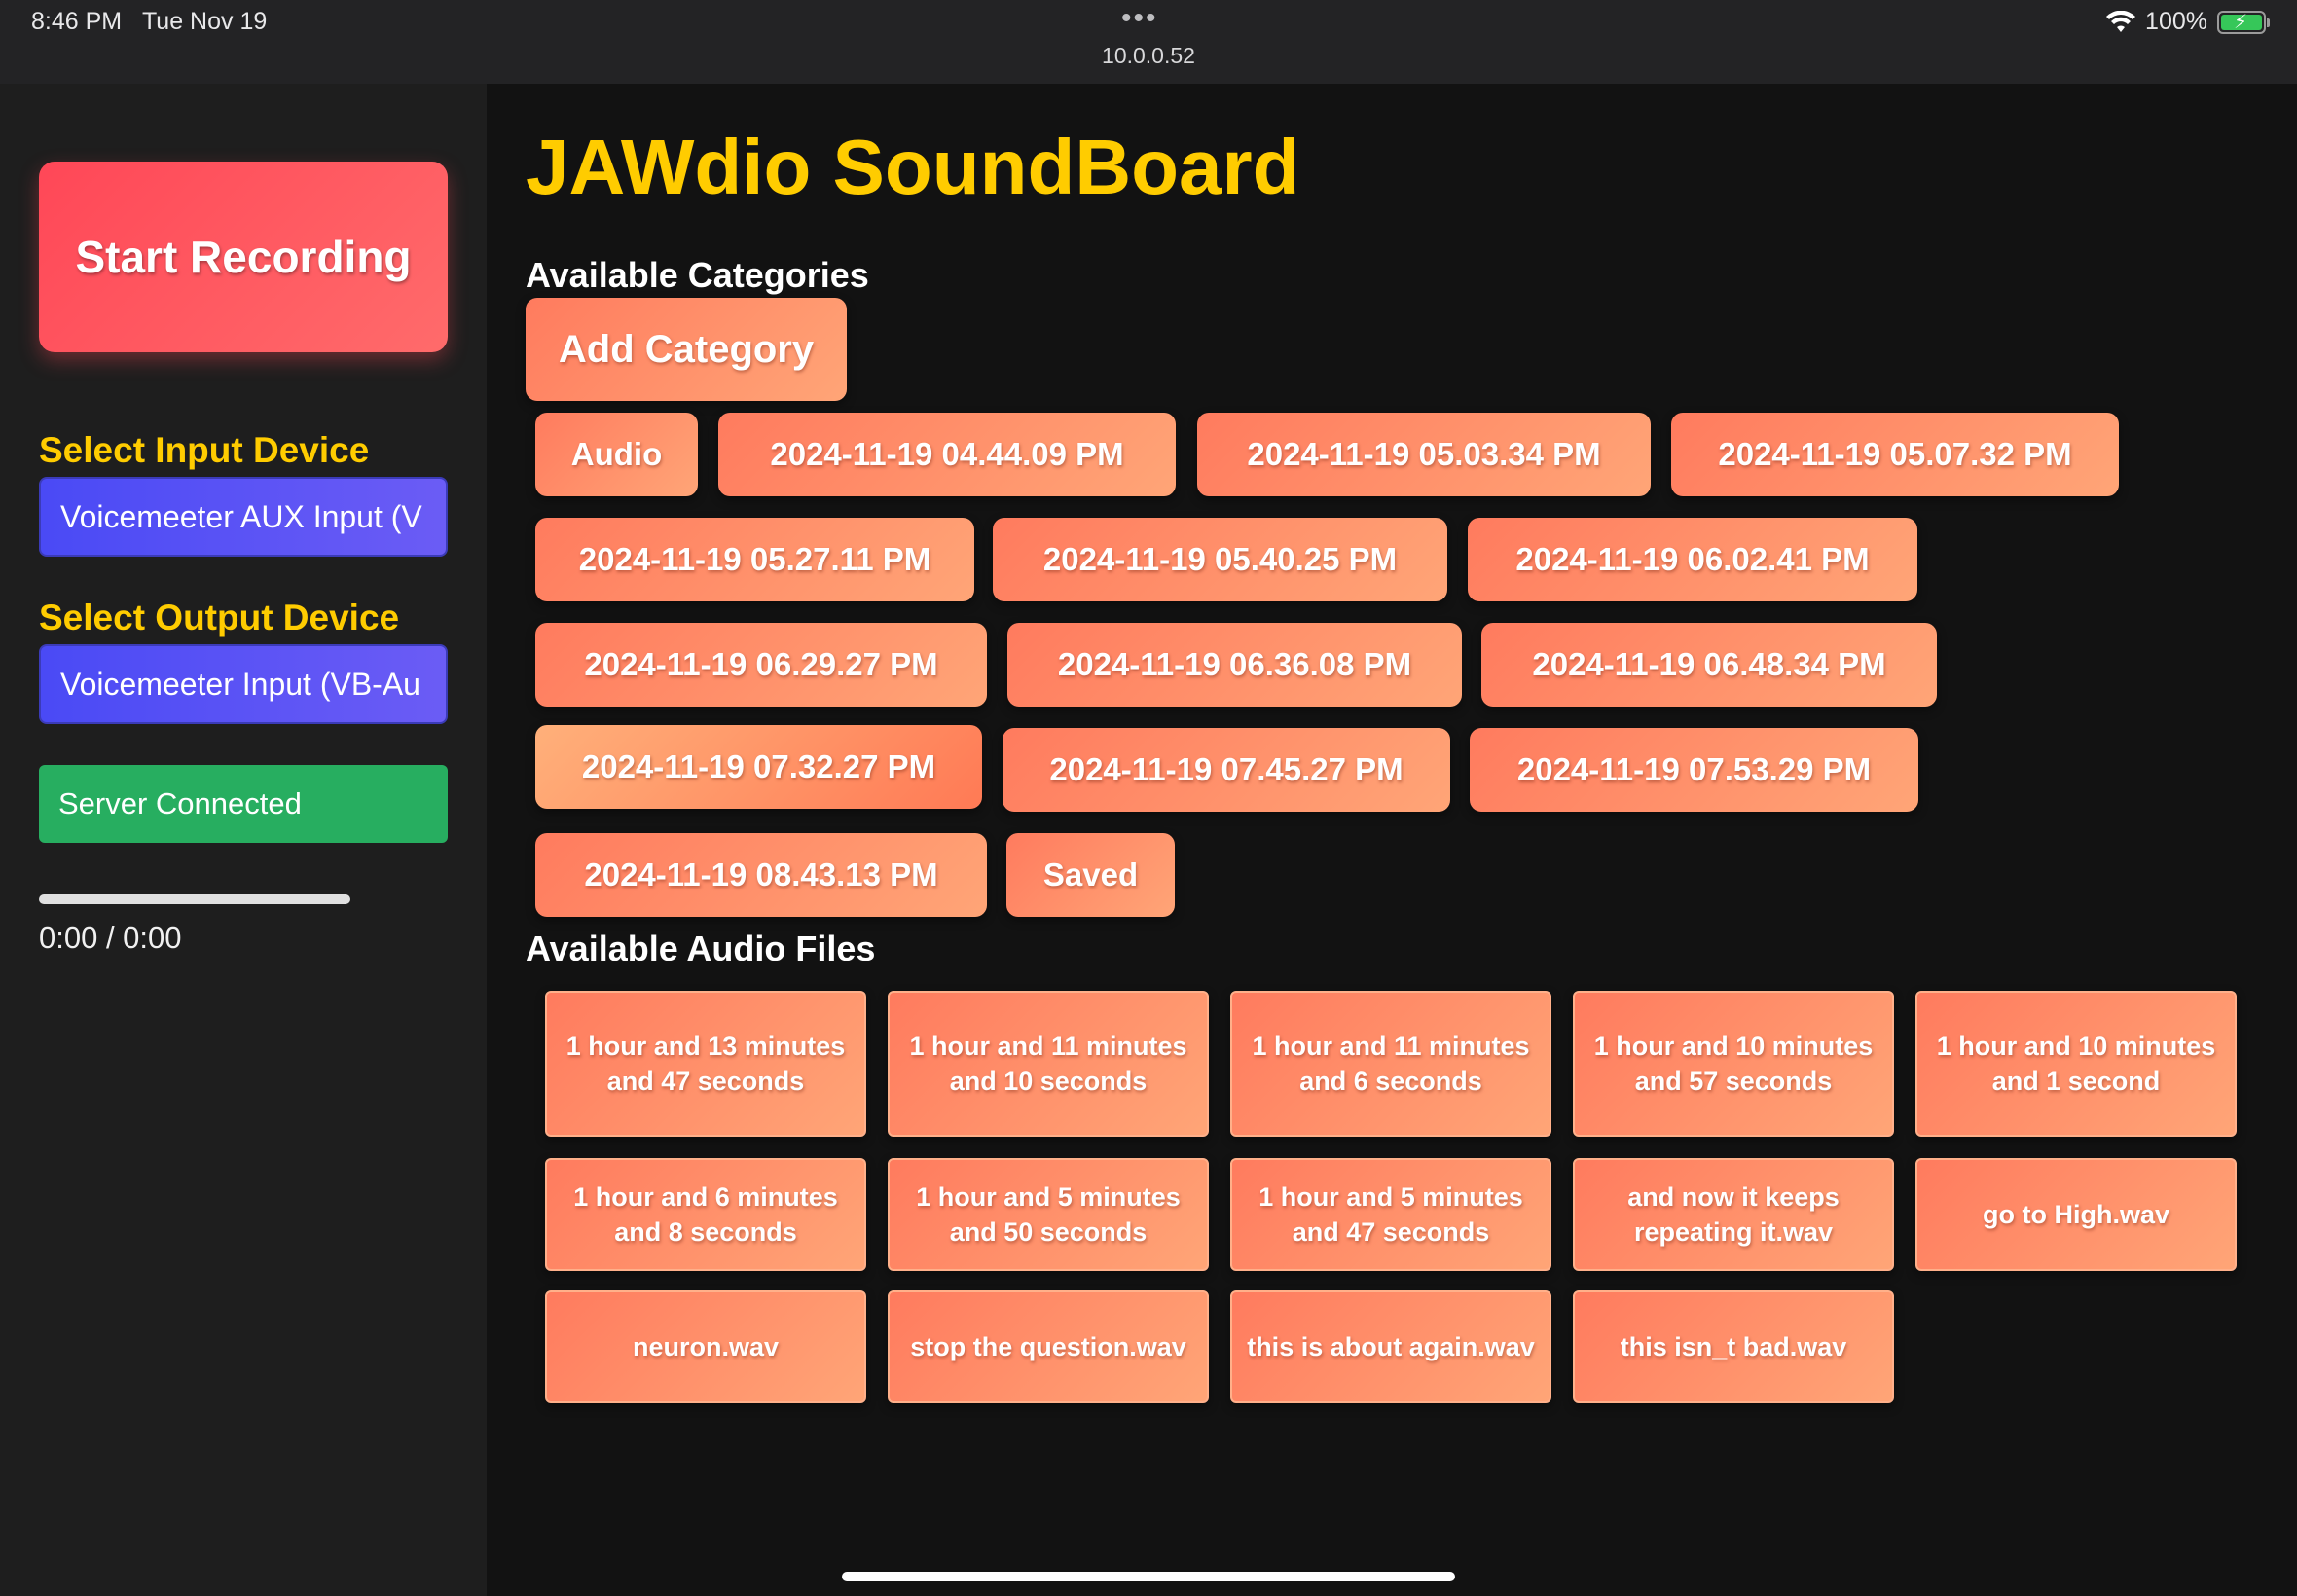 This screenshot has width=2297, height=1596. What do you see at coordinates (1390, 1346) in the screenshot?
I see `audio-file-button: this is about again.wav` at bounding box center [1390, 1346].